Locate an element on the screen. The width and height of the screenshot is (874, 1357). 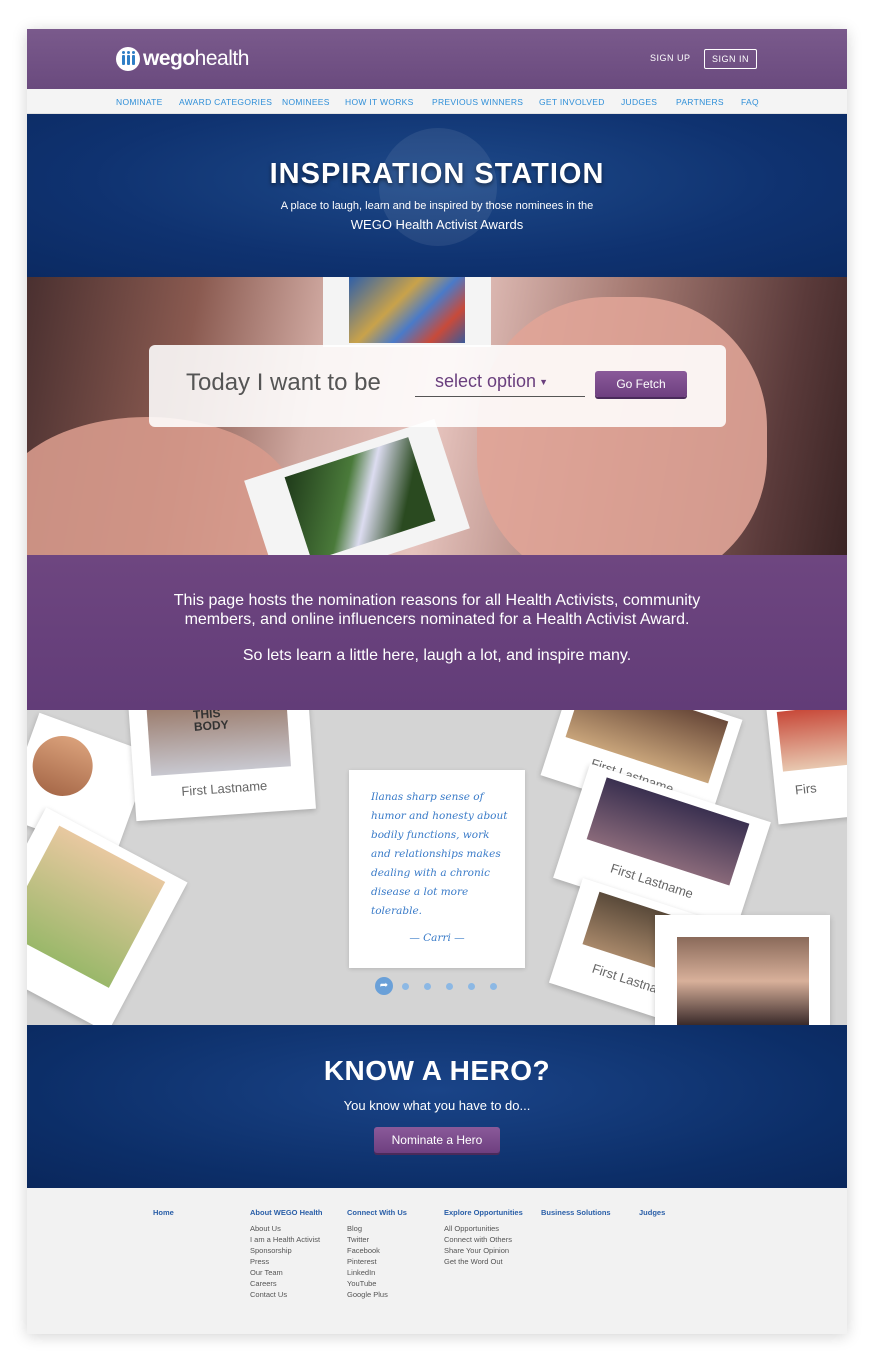
footer-link: YouTube is located at coordinates (377, 1283).